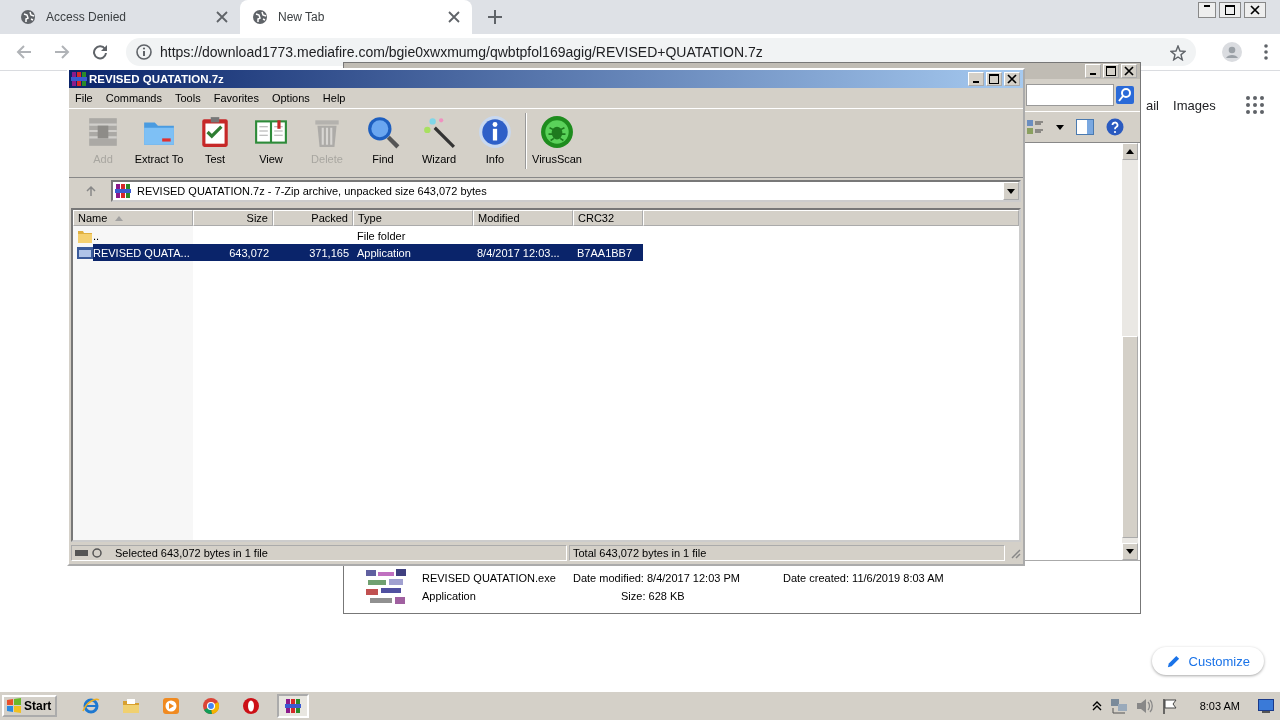 This screenshot has width=1280, height=720. I want to click on tab-title: Access Denied, so click(87, 17).